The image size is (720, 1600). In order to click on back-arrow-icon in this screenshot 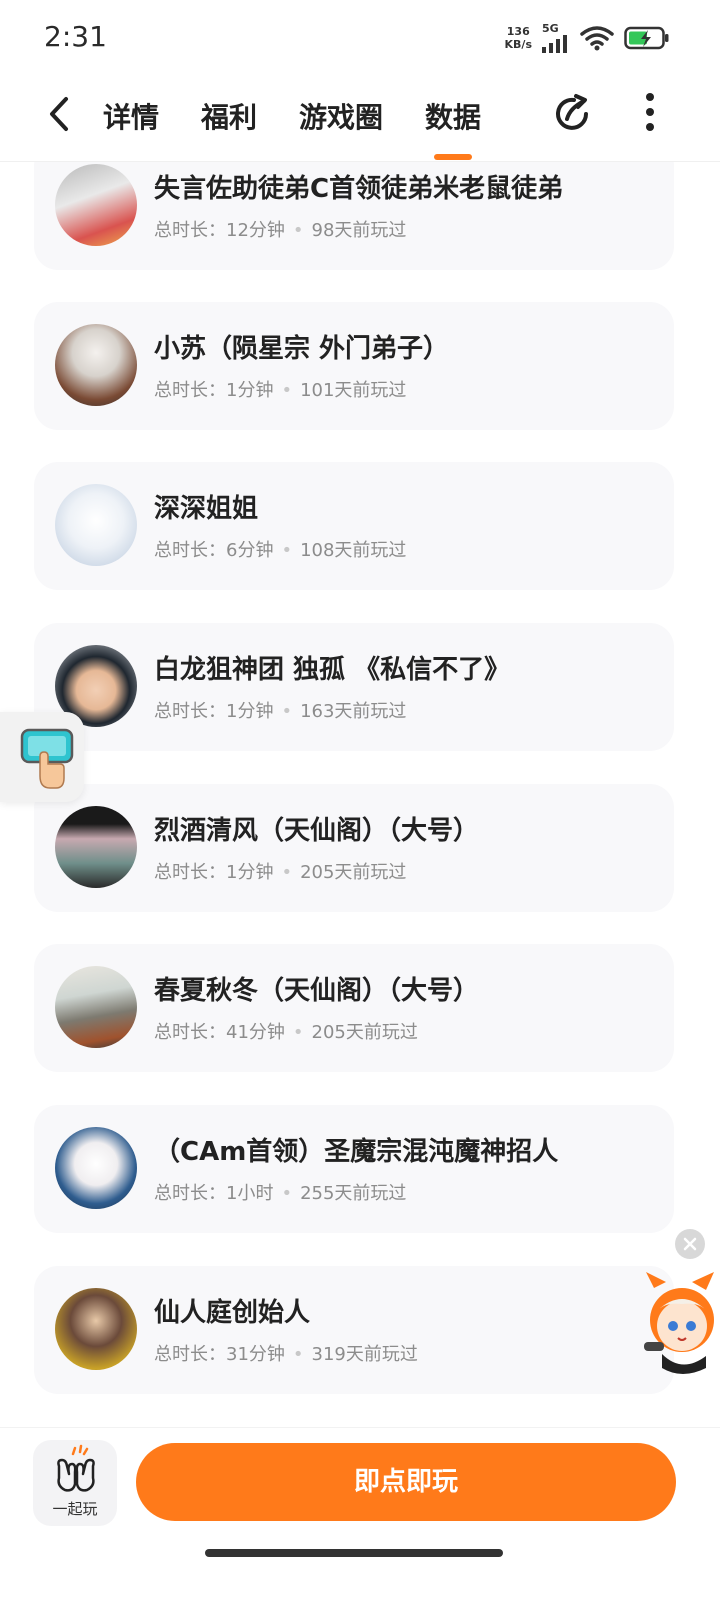, I will do `click(59, 114)`.